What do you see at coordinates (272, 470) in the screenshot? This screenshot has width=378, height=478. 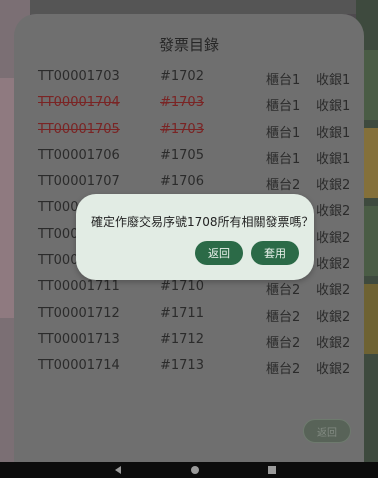 I see `recents-square-icon` at bounding box center [272, 470].